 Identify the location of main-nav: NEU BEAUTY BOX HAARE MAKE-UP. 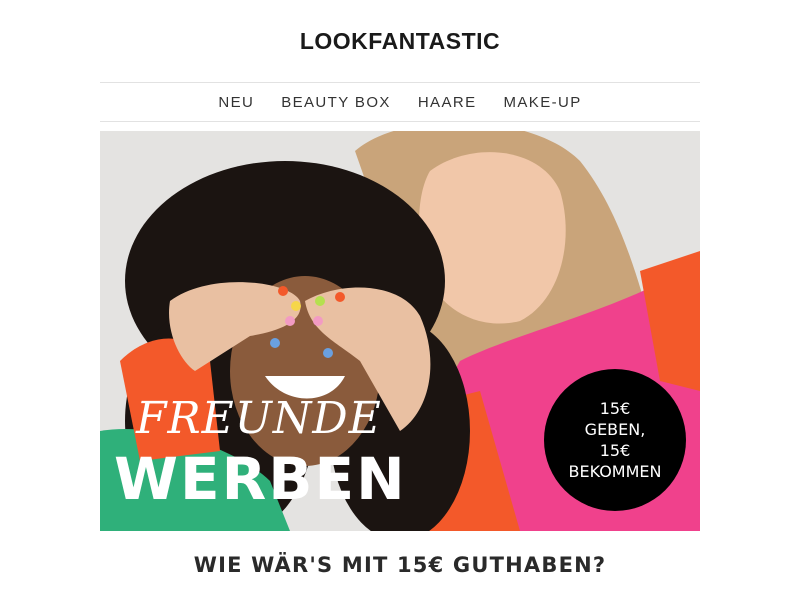
(400, 102).